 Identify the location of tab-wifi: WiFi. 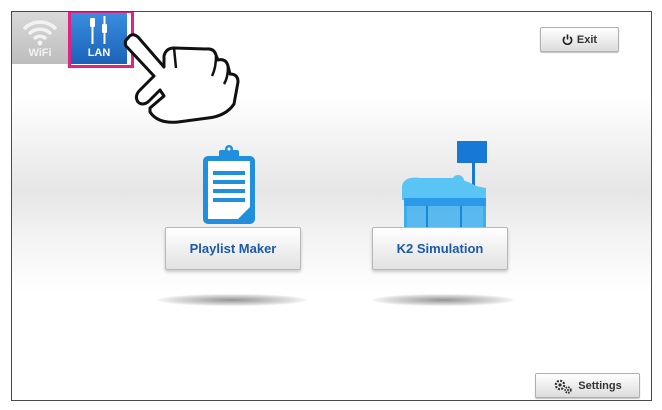
(40, 38).